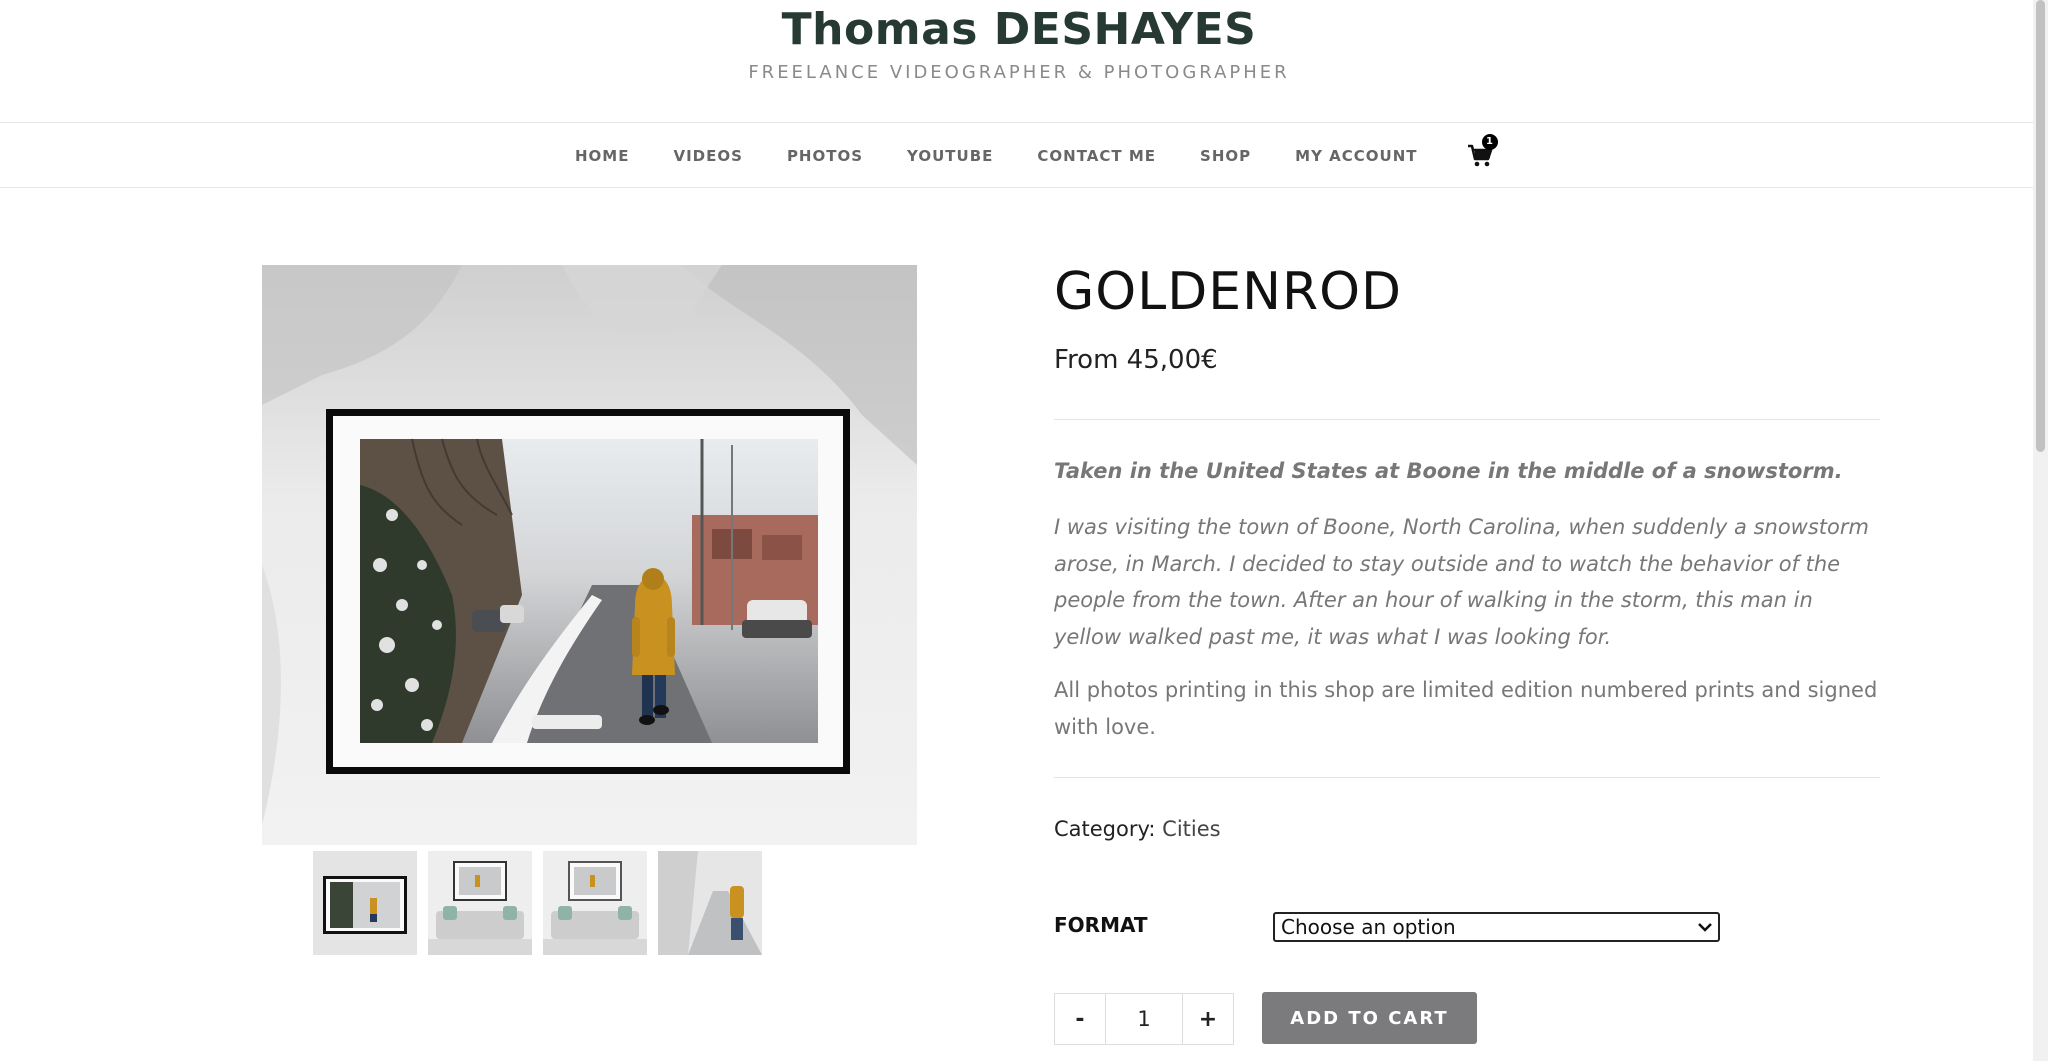  Describe the element at coordinates (1136, 360) in the screenshot. I see `product-price: From 45,00€` at that location.